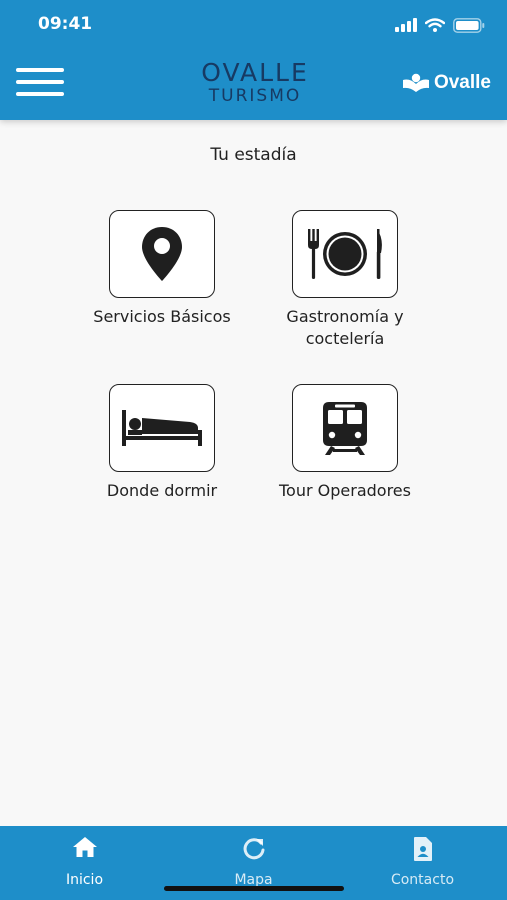  I want to click on refresh-map-icon, so click(253, 849).